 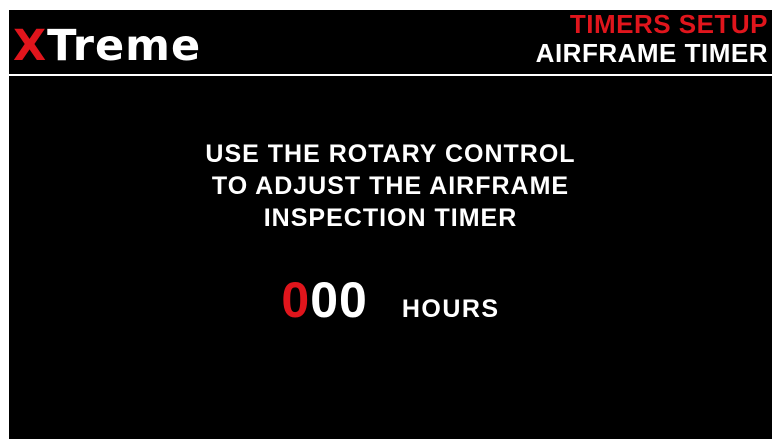 What do you see at coordinates (390, 75) in the screenshot?
I see `header-divider` at bounding box center [390, 75].